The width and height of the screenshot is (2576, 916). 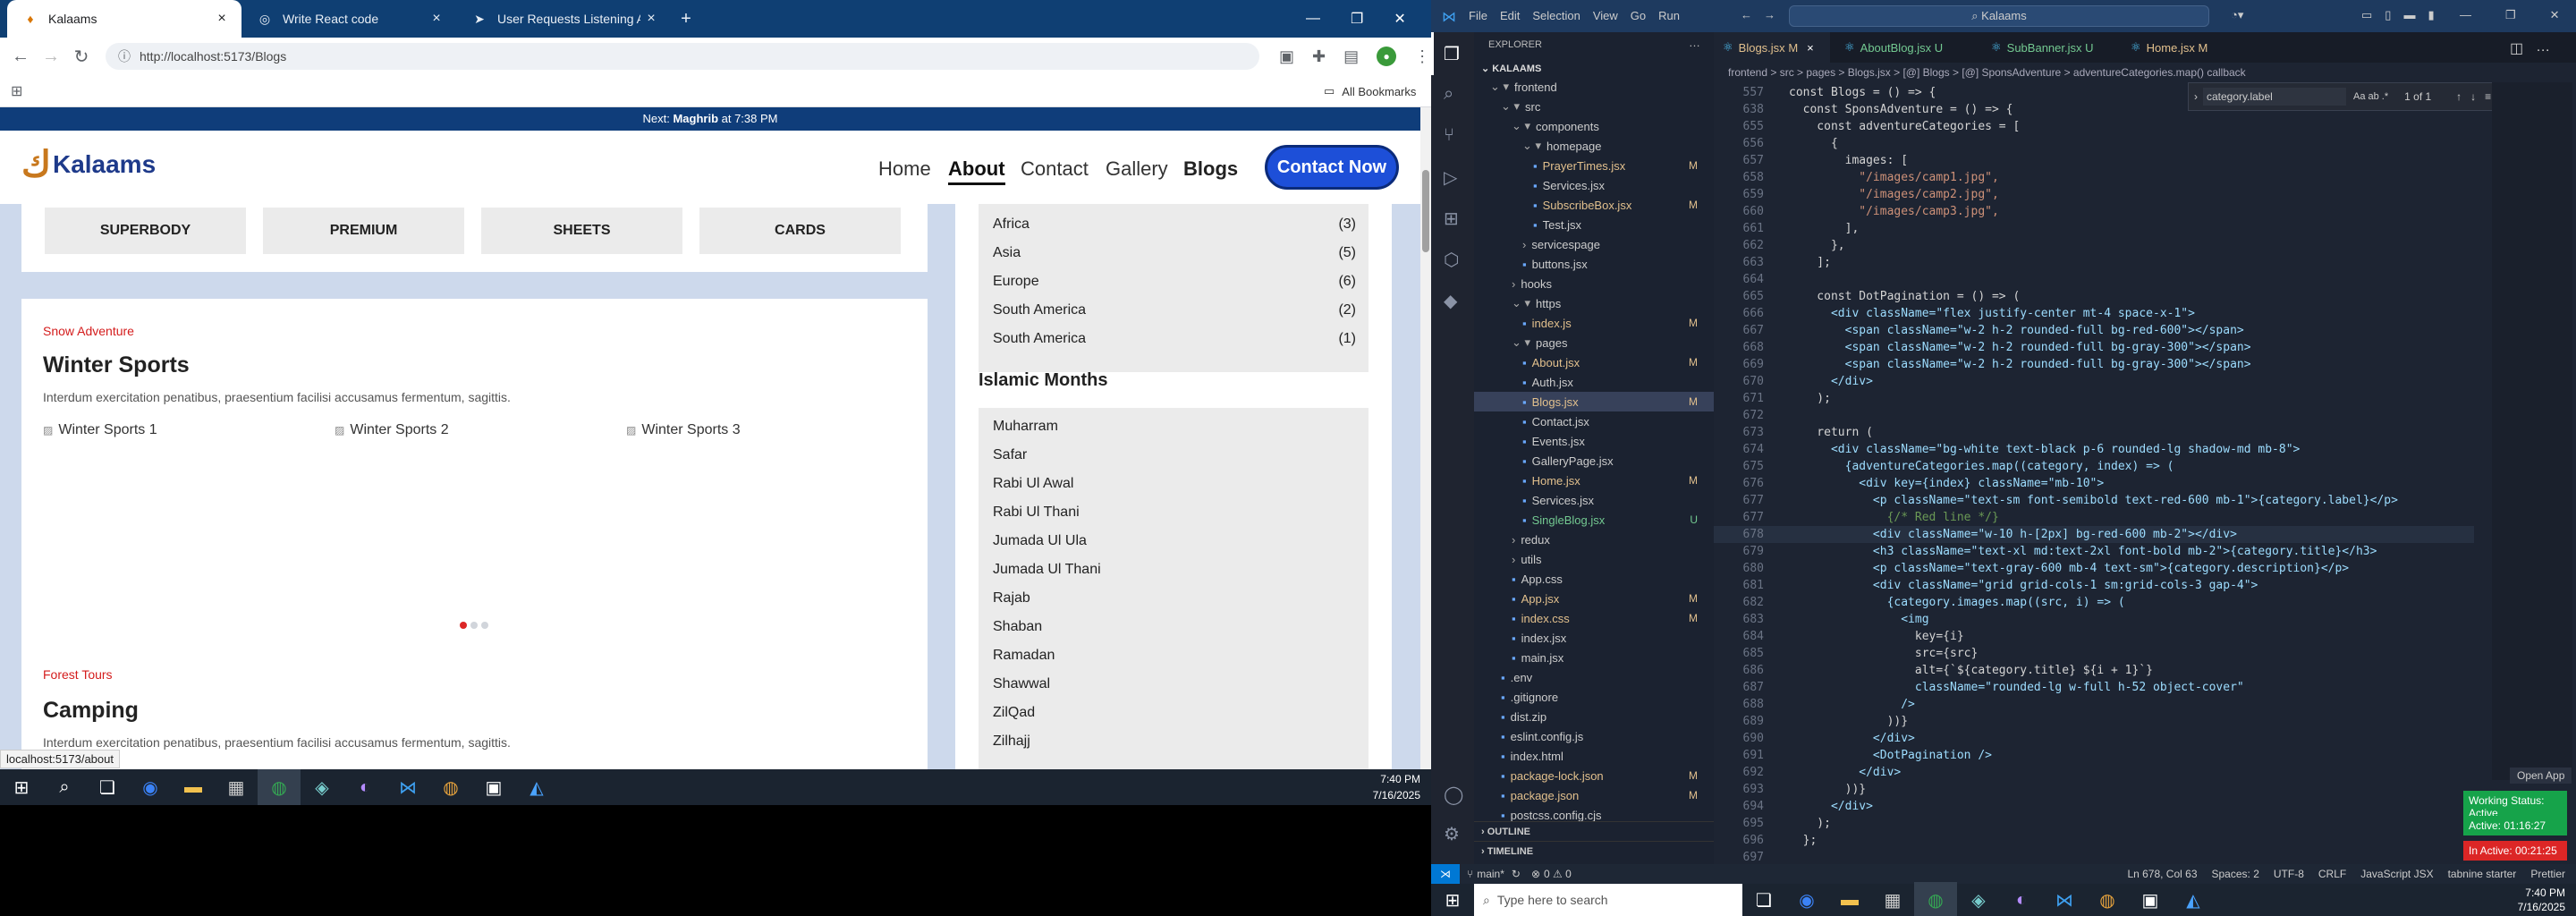 What do you see at coordinates (150, 787) in the screenshot?
I see `edge-icon: ◉` at bounding box center [150, 787].